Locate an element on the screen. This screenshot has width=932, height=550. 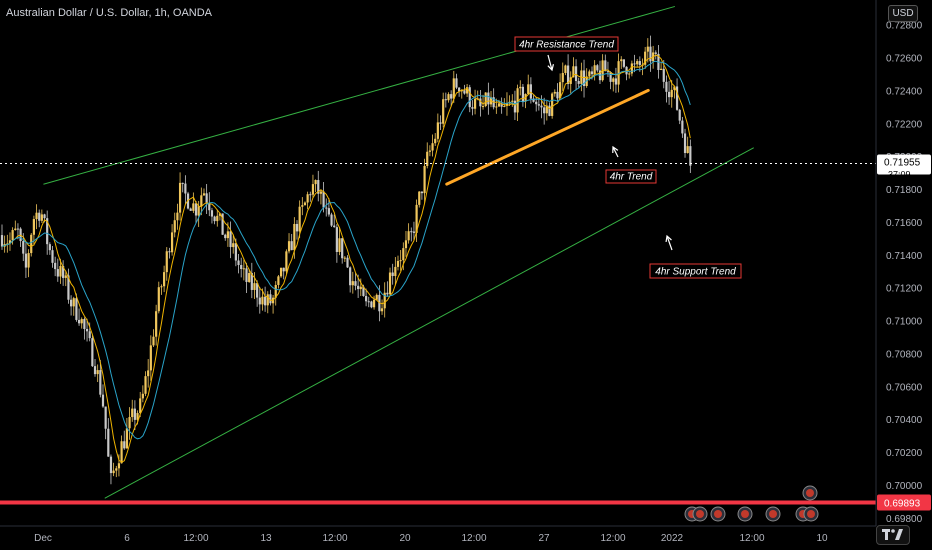
bar-countdown: 37:09 is located at coordinates (899, 175).